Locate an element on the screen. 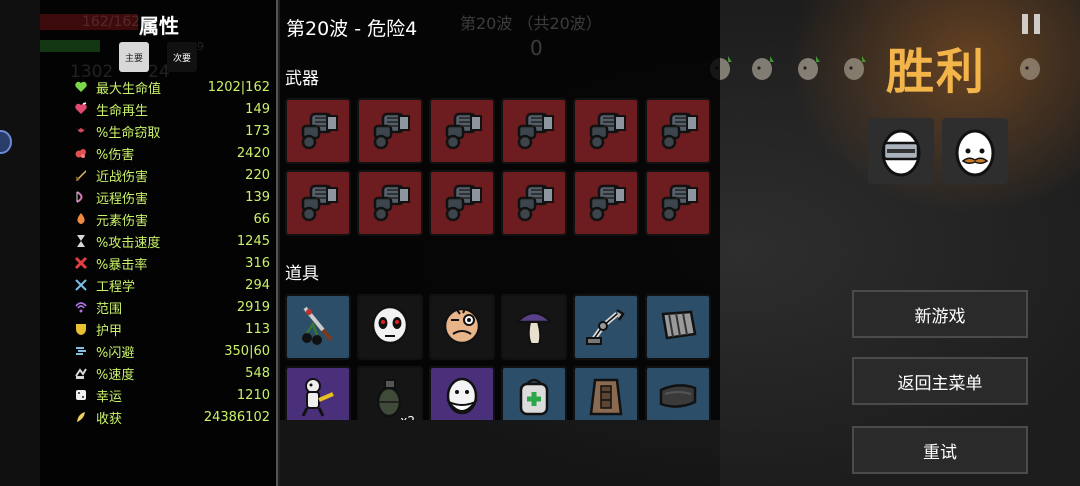  item-slot: x2 is located at coordinates (390, 393).